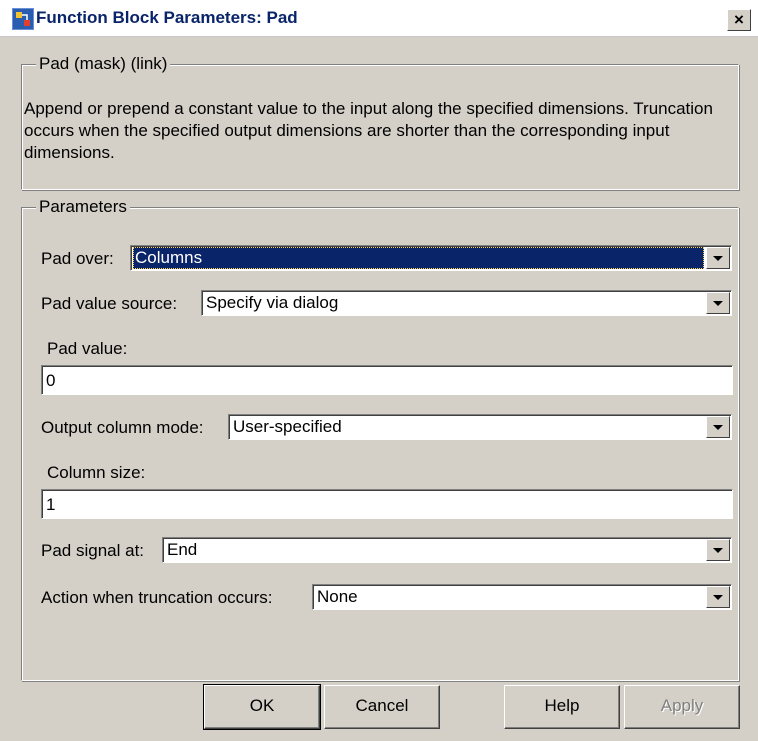 The width and height of the screenshot is (758, 741). What do you see at coordinates (122, 427) in the screenshot?
I see `output-column-mode-label: Output column mode:` at bounding box center [122, 427].